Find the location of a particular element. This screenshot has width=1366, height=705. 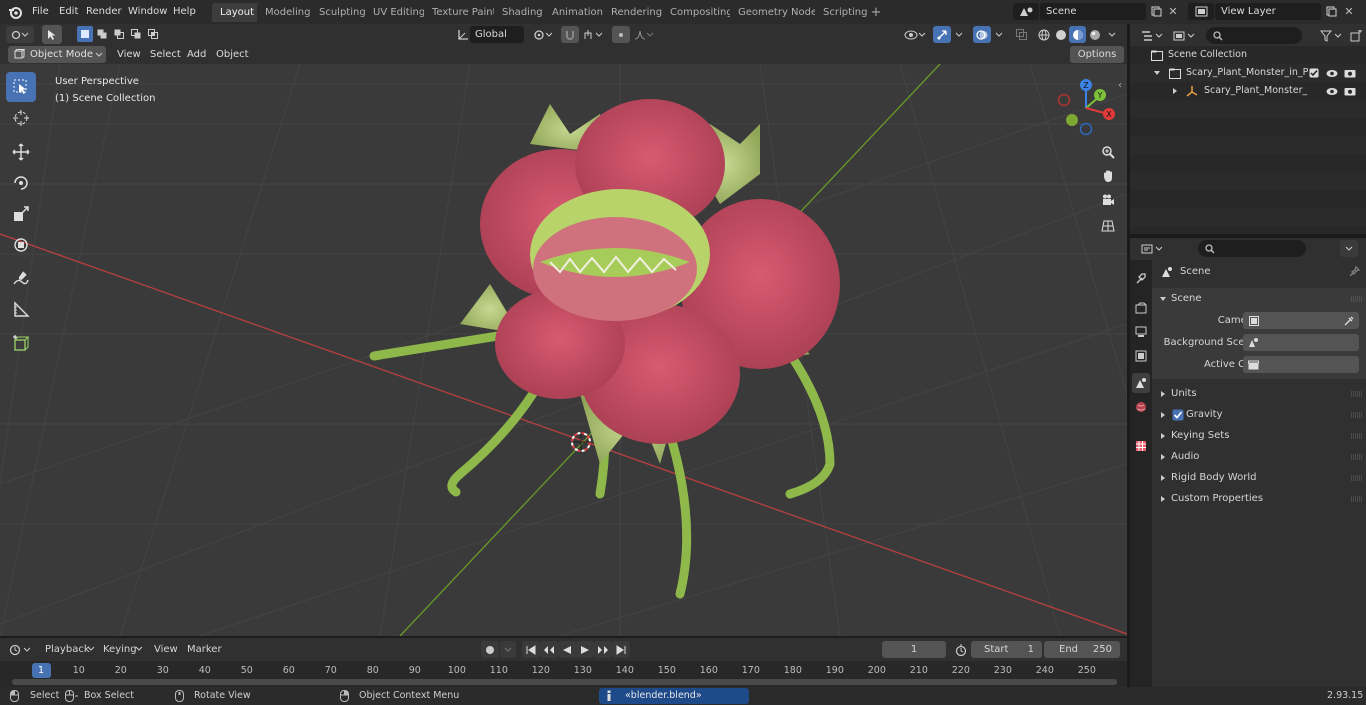

jump-to-keyframe-forward-icon is located at coordinates (603, 649).